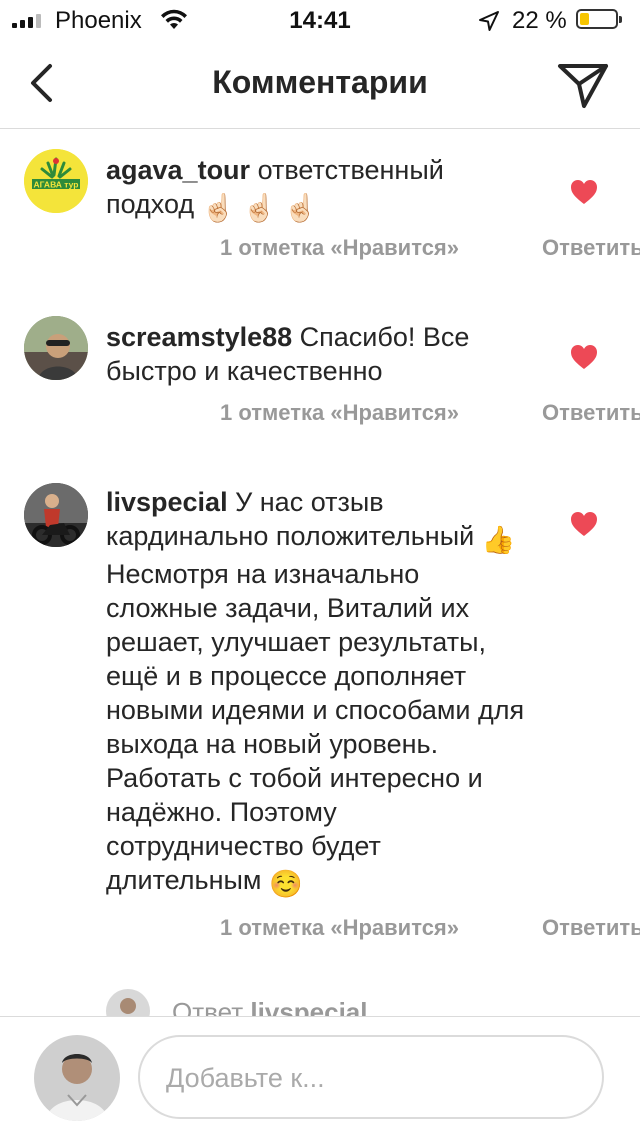 Image resolution: width=640 pixels, height=1137 pixels. What do you see at coordinates (56, 185) in the screenshot?
I see `svg-text: АГАВА тур` at bounding box center [56, 185].